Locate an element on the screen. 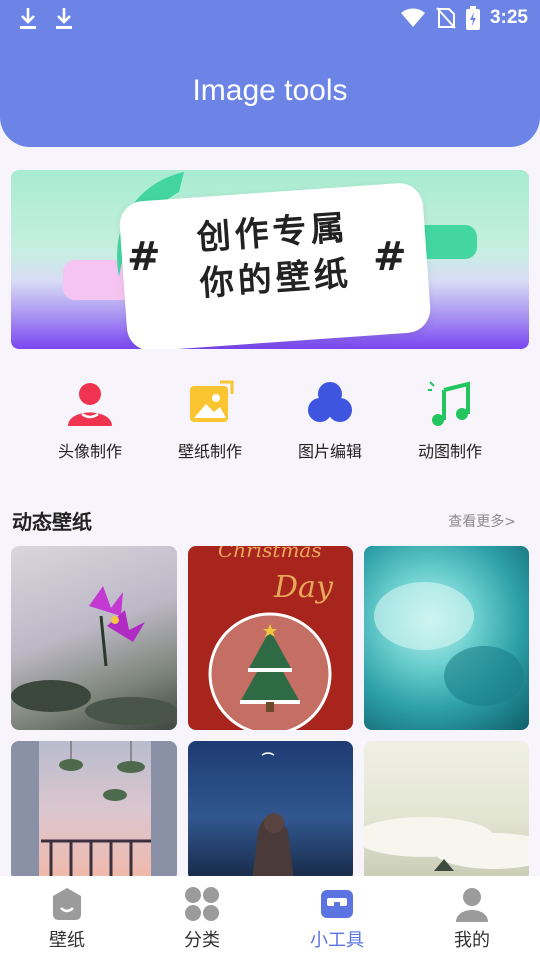 Image resolution: width=540 pixels, height=960 pixels. window-image is located at coordinates (94, 811).